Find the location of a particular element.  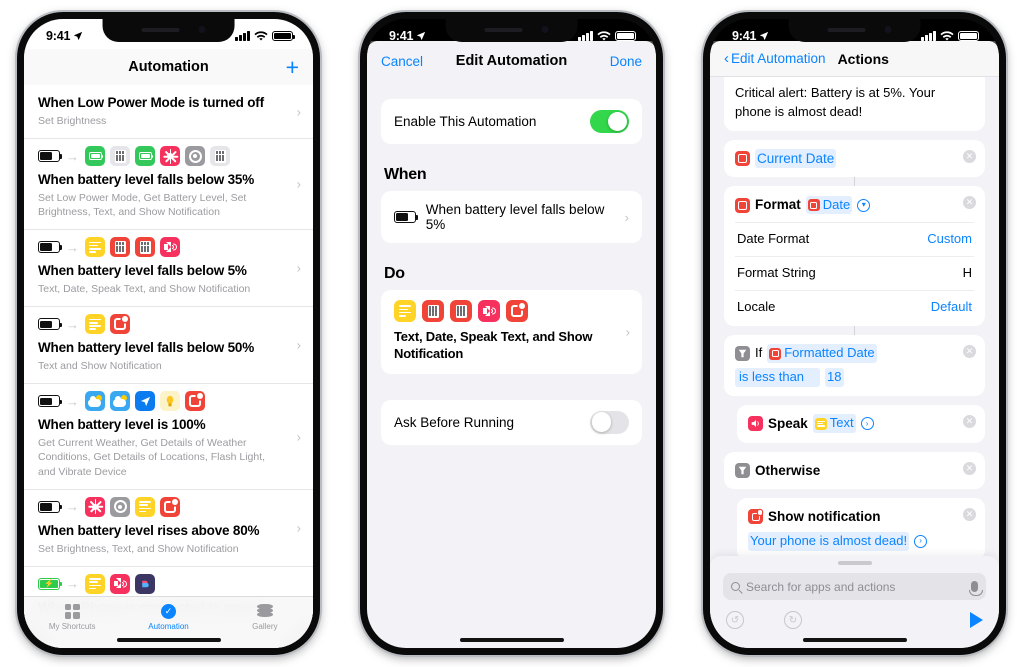

automation-check-icon: ✓ is located at coordinates (168, 611).